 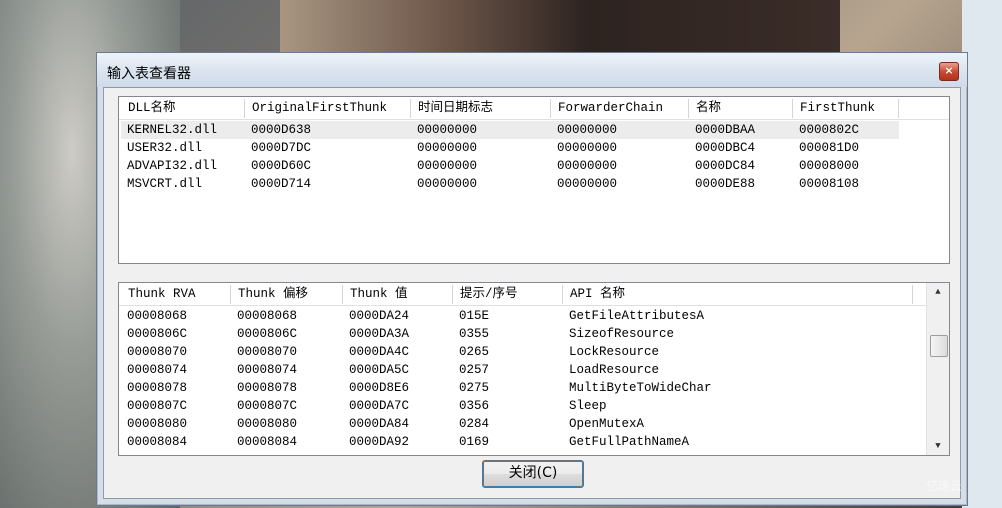 What do you see at coordinates (379, 352) in the screenshot?
I see `thunk-cell: 0000DA4C` at bounding box center [379, 352].